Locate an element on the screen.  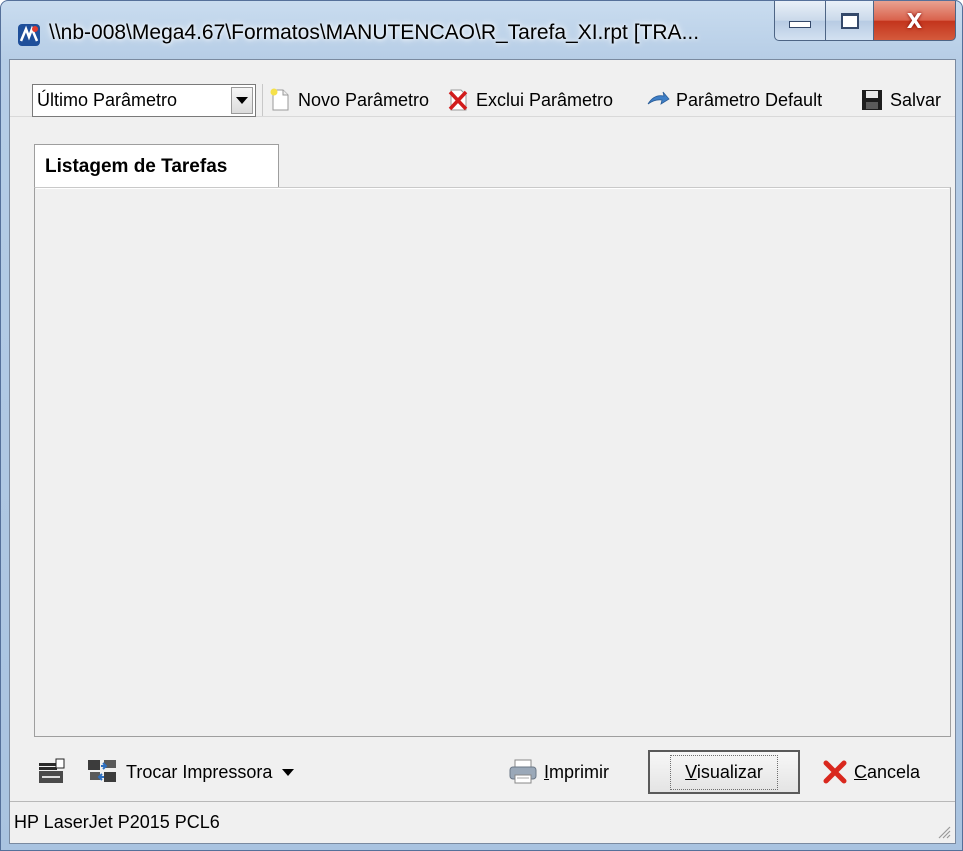
preview-button: Visualizar is located at coordinates (724, 772).